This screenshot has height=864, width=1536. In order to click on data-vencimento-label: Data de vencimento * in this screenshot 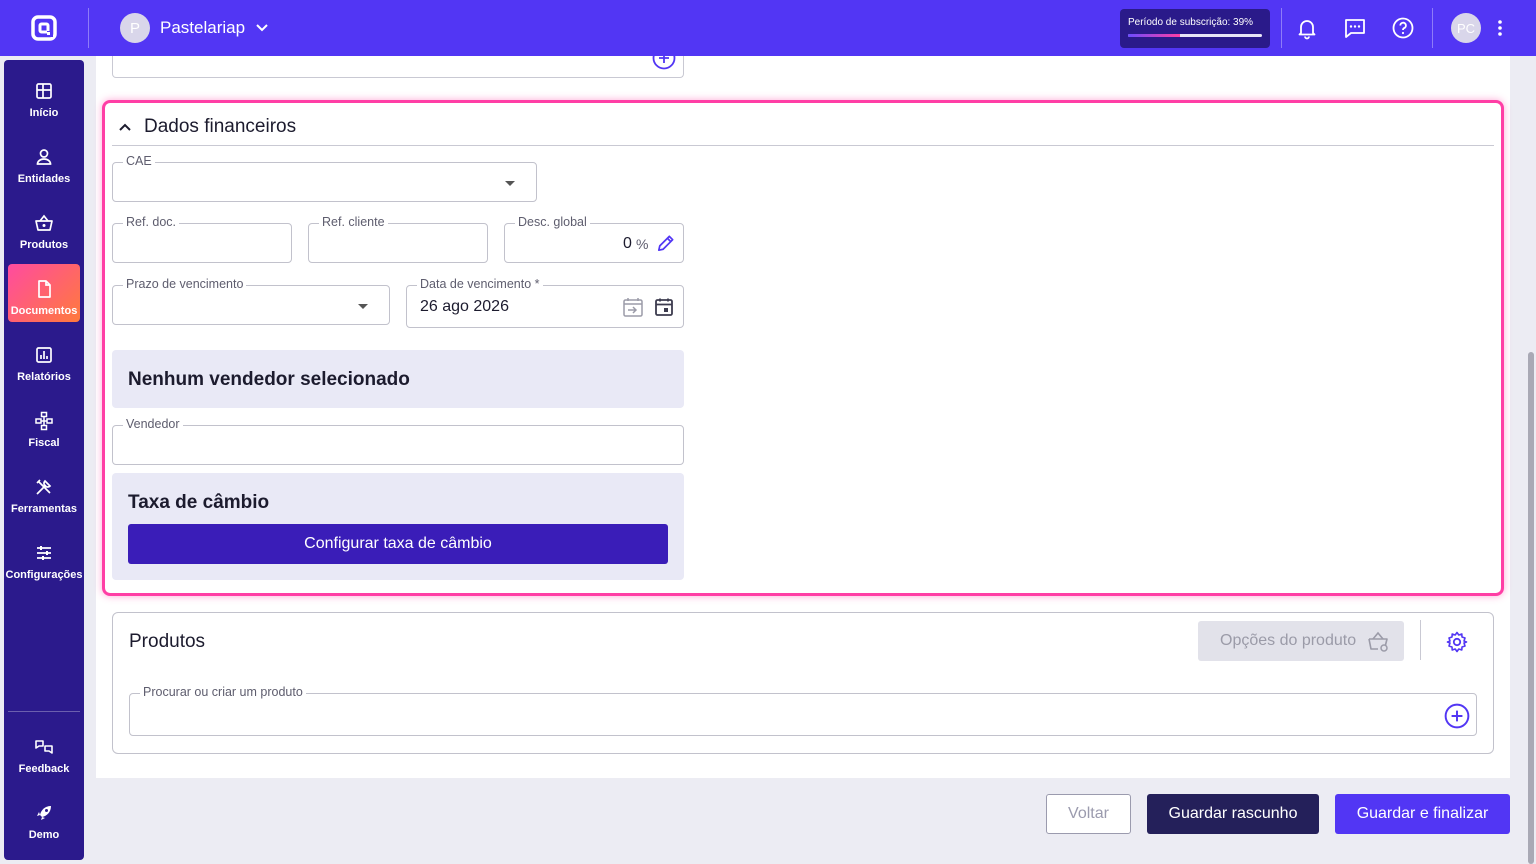, I will do `click(480, 284)`.